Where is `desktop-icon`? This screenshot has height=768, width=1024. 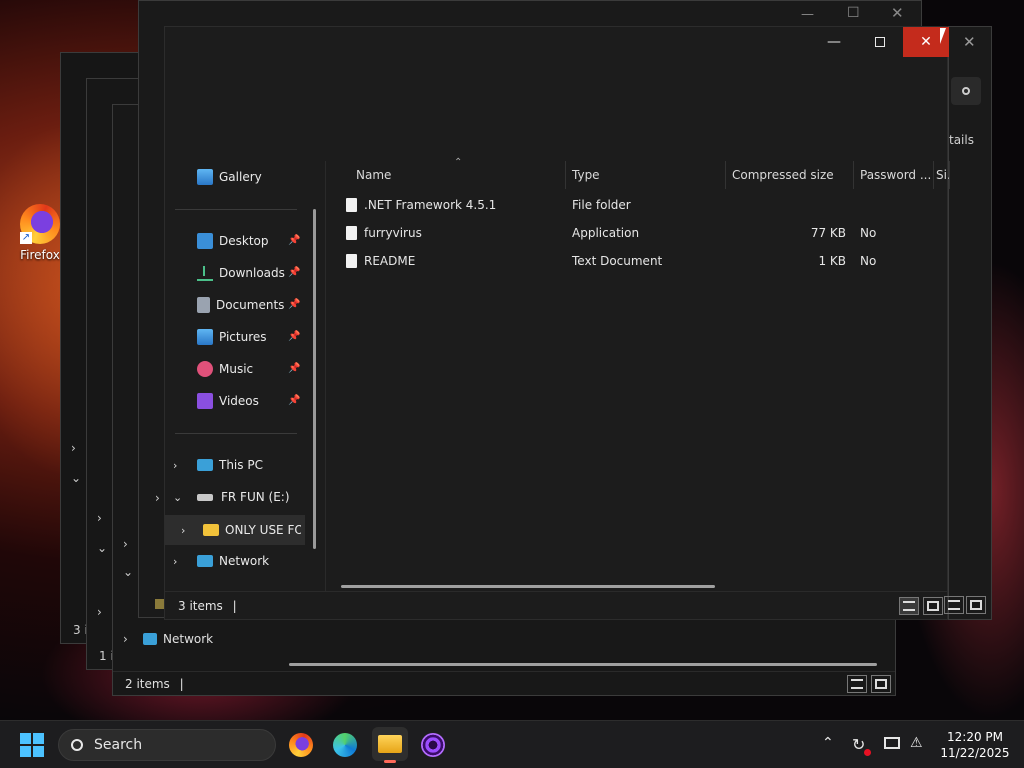 desktop-icon is located at coordinates (205, 241).